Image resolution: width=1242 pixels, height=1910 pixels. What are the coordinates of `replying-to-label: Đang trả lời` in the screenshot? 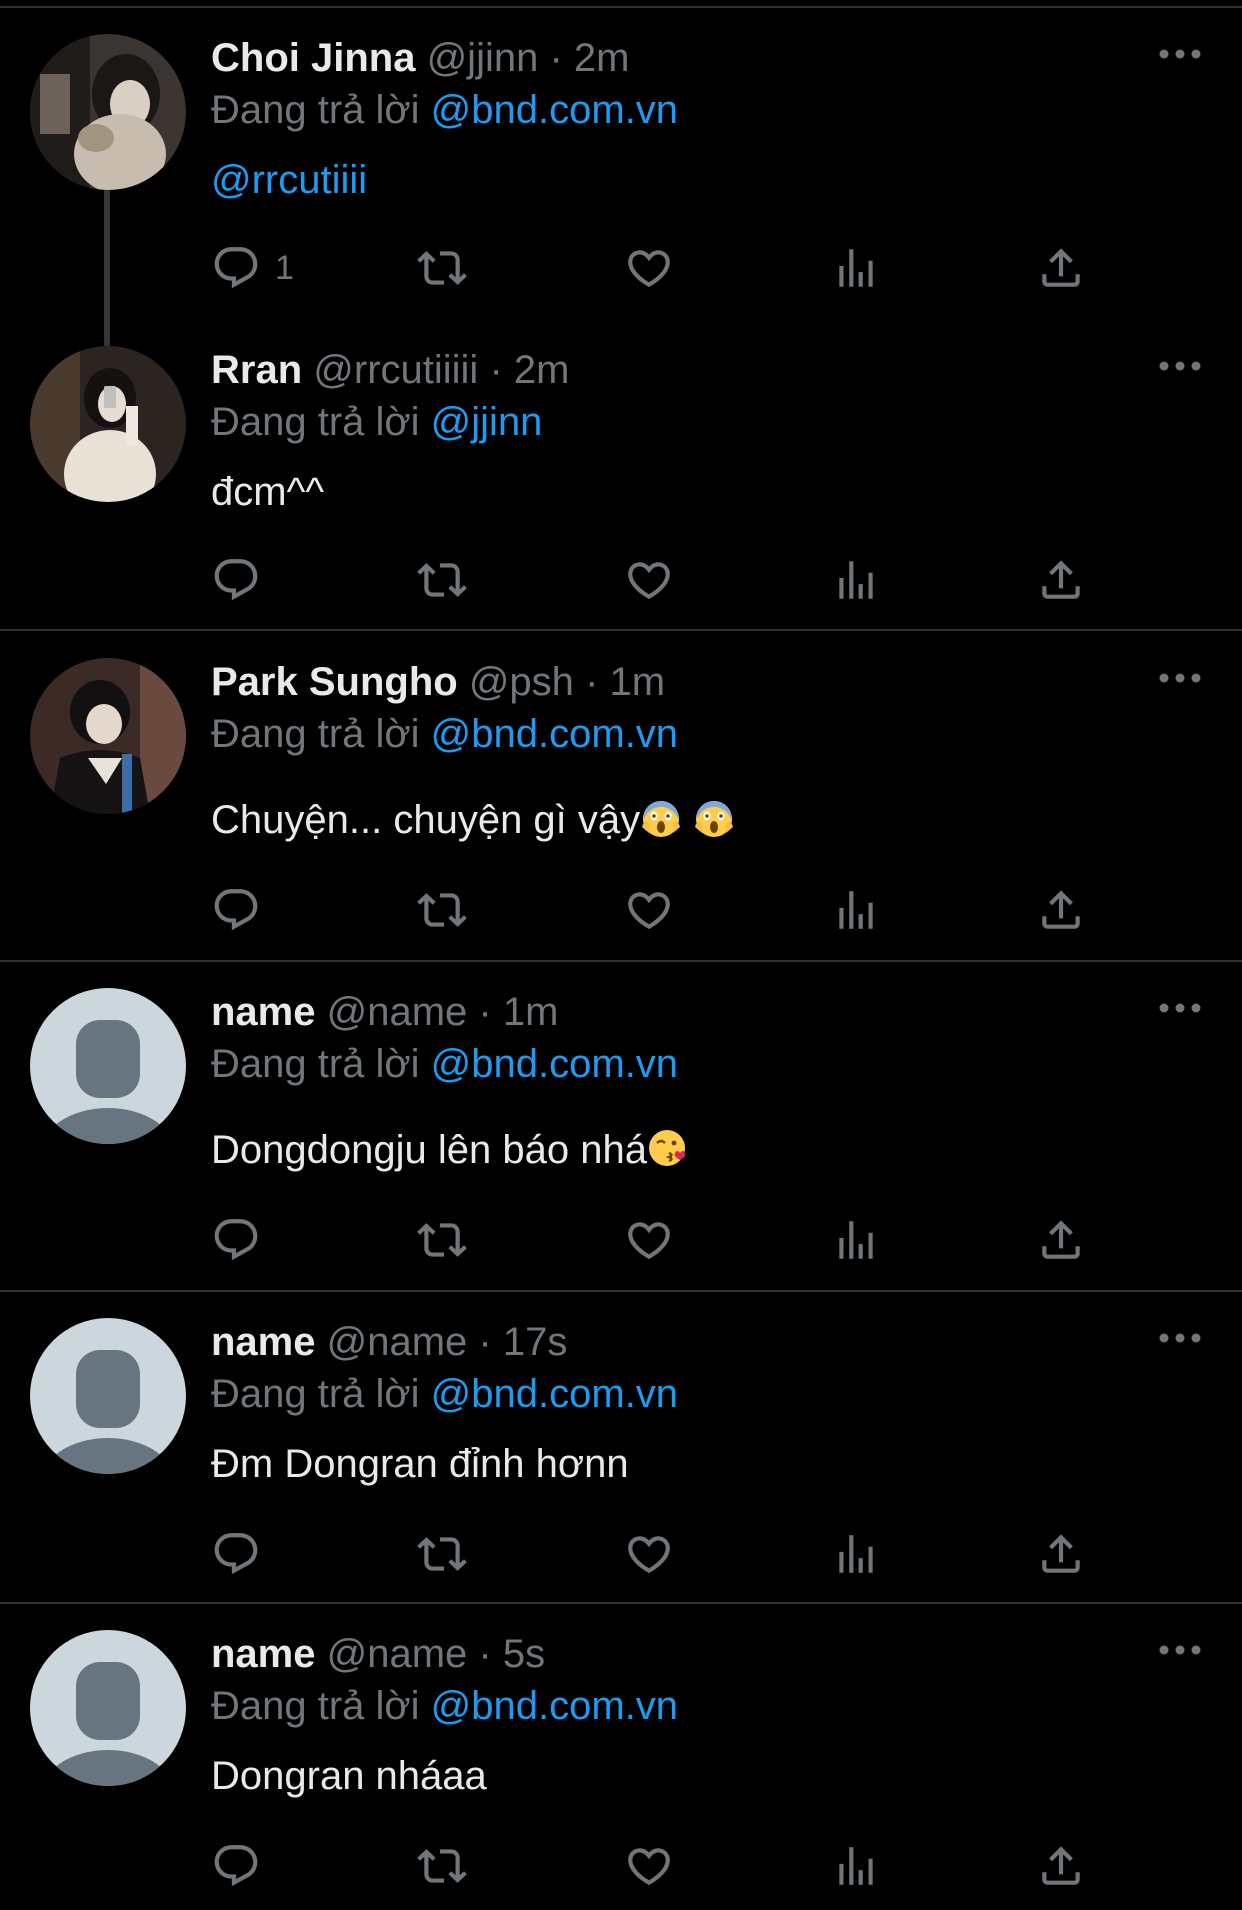 It's located at (315, 1706).